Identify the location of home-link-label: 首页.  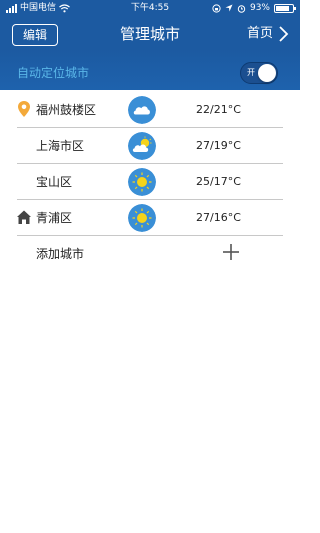
(259, 33).